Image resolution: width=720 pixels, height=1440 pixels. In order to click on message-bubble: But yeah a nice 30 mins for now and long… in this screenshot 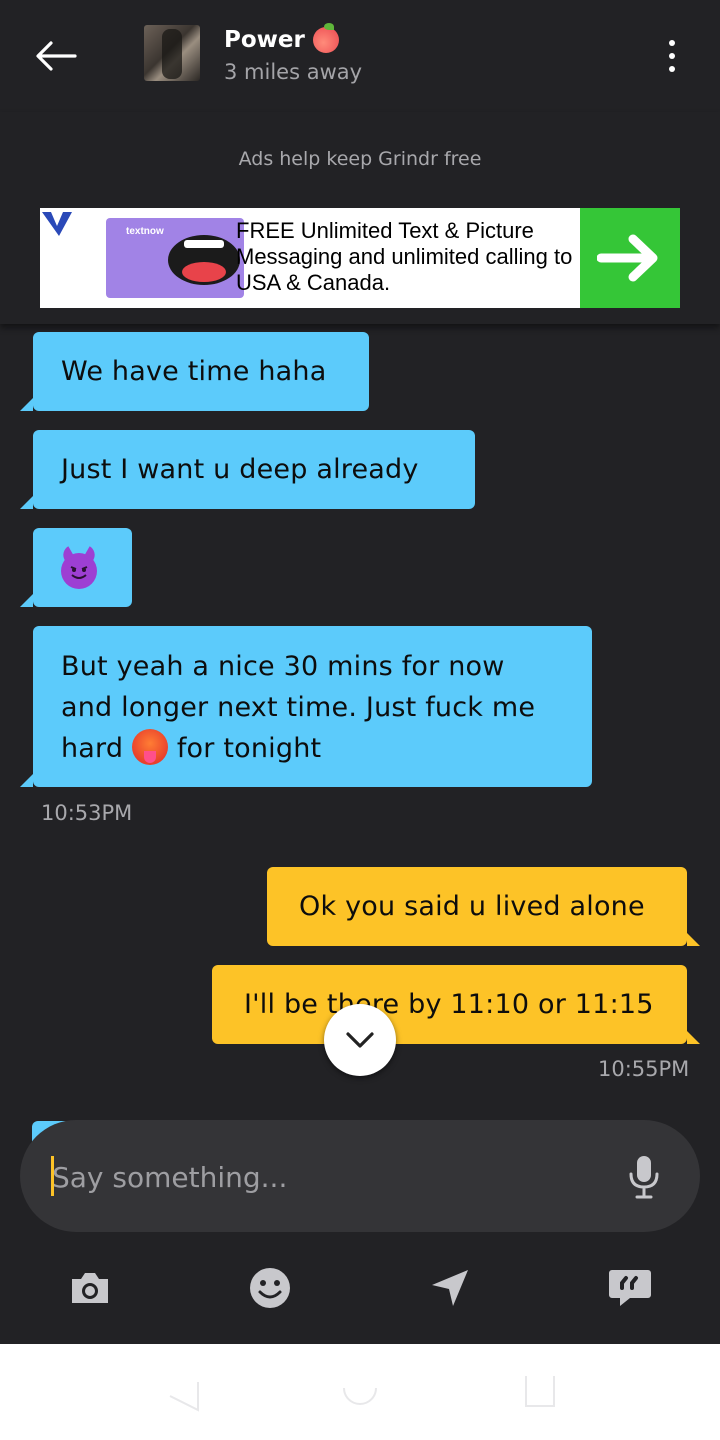, I will do `click(306, 706)`.